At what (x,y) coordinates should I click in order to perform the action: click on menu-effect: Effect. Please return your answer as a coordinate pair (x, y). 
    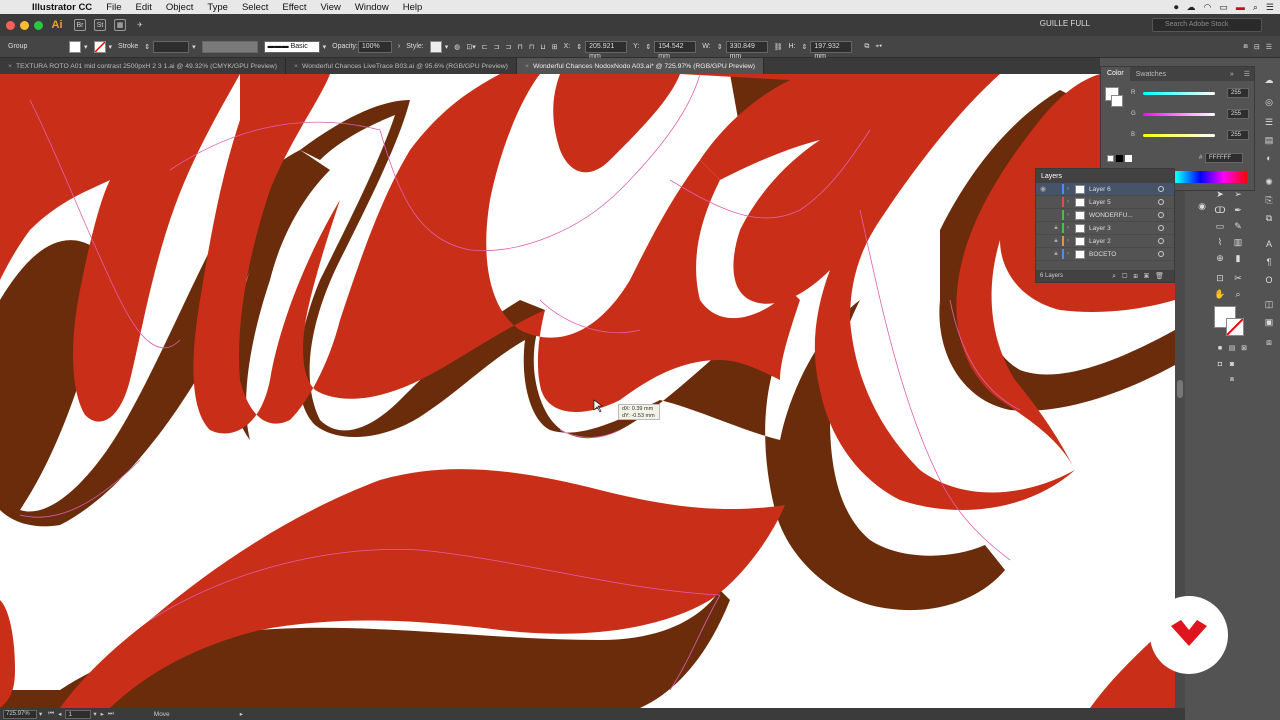
    Looking at the image, I should click on (294, 7).